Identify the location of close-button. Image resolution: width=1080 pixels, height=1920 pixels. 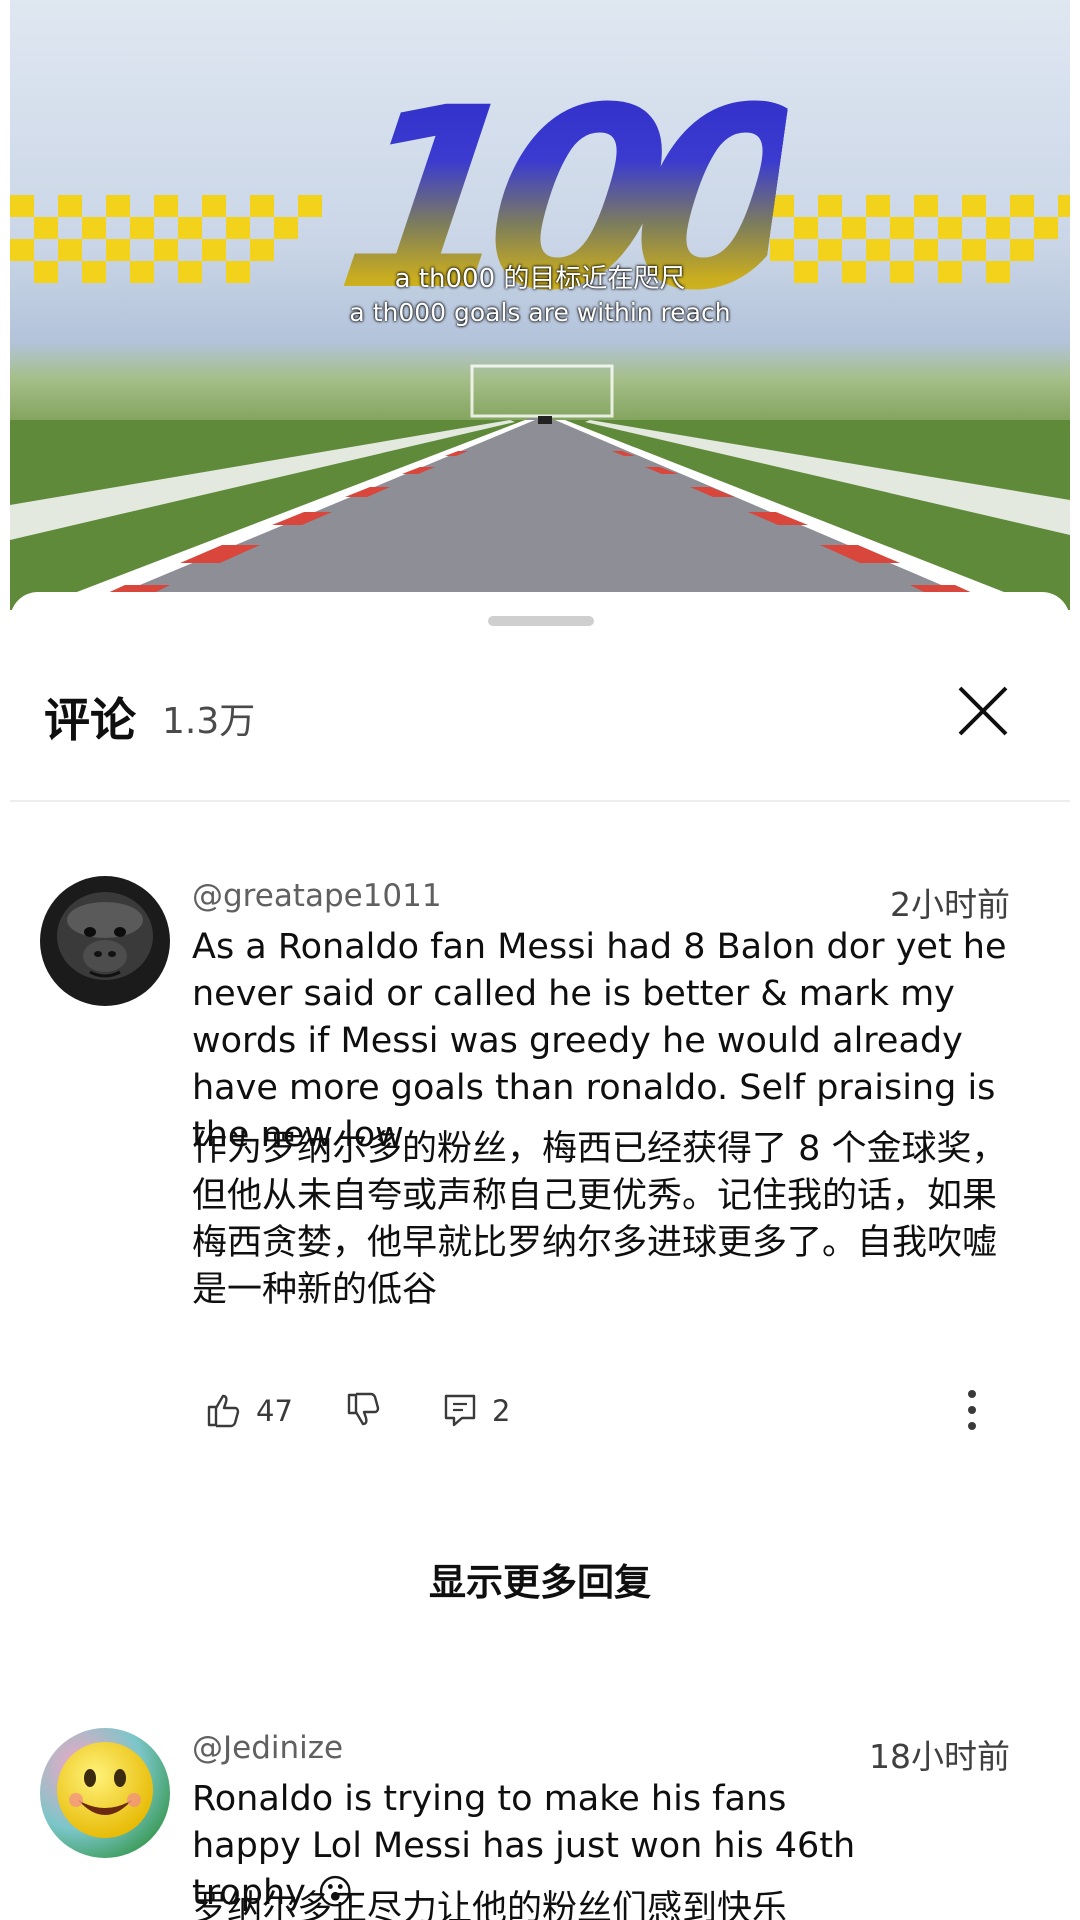
(983, 711).